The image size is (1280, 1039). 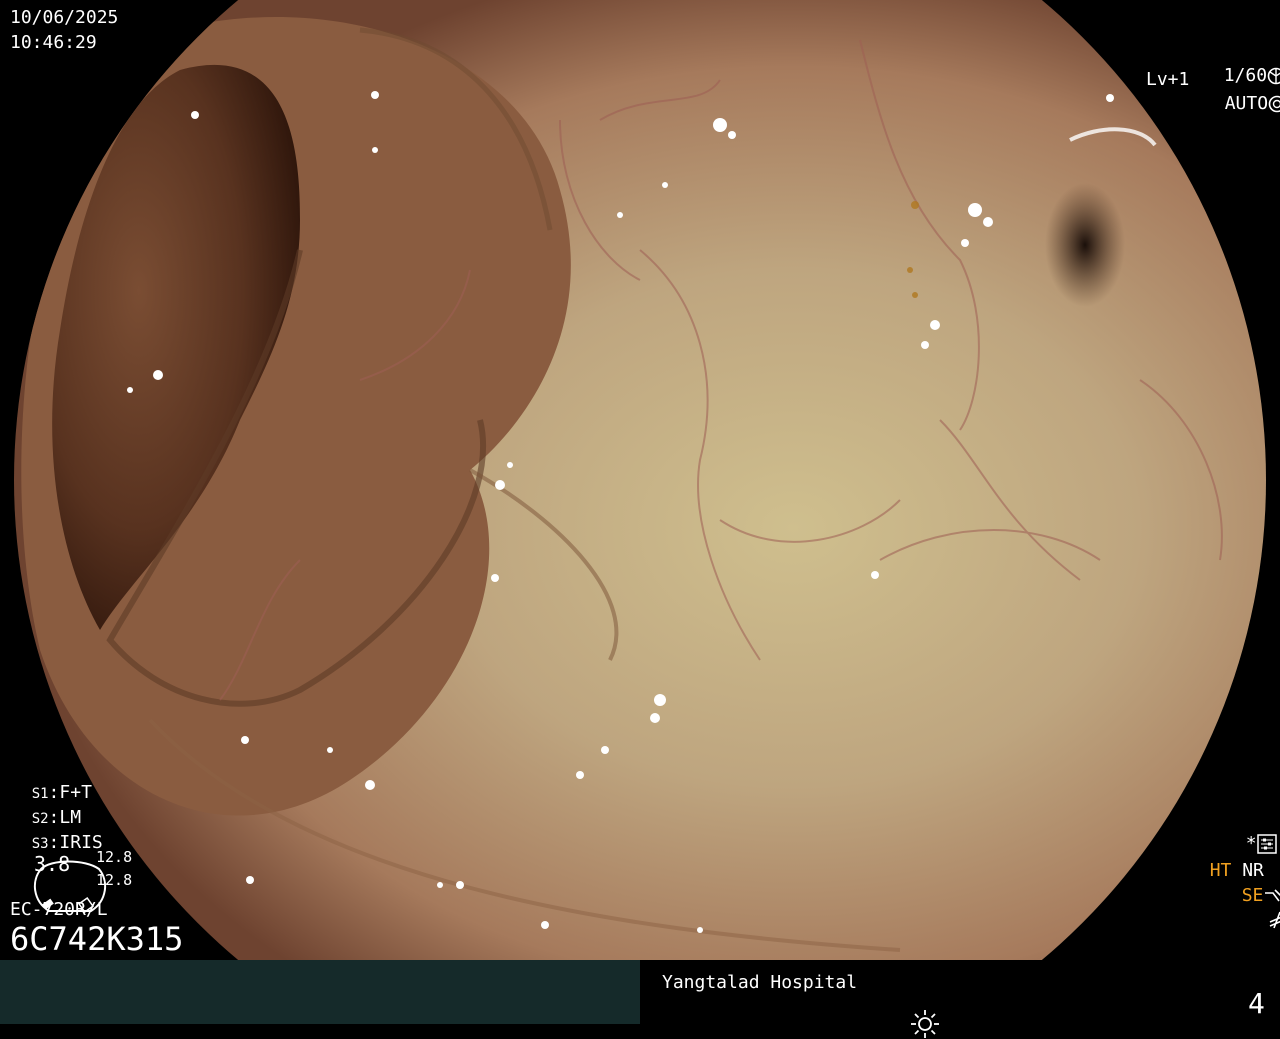 I want to click on gauge-bottom-value: 12.8, so click(x=114, y=880).